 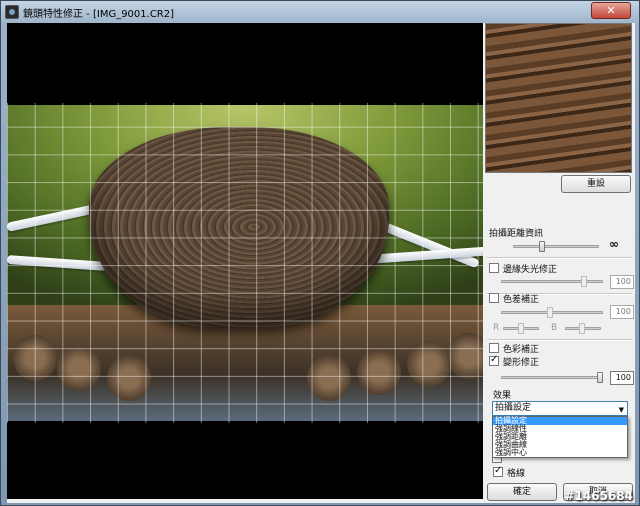 What do you see at coordinates (494, 348) in the screenshot?
I see `color-correction-checkbox` at bounding box center [494, 348].